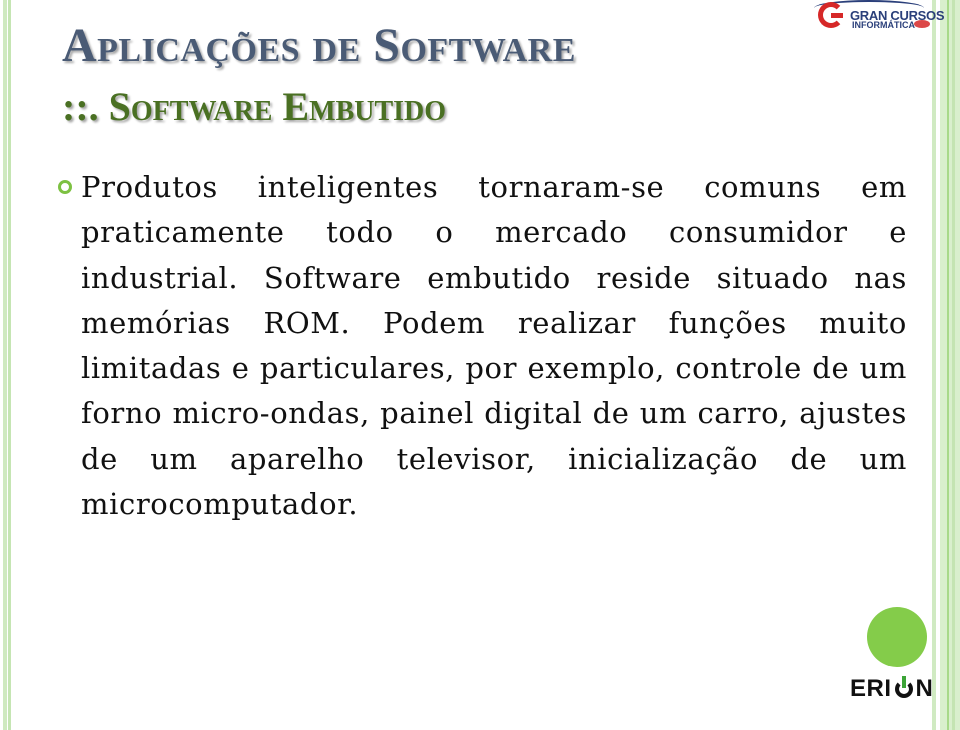 The width and height of the screenshot is (960, 730). I want to click on ring-bullet-icon, so click(65, 187).